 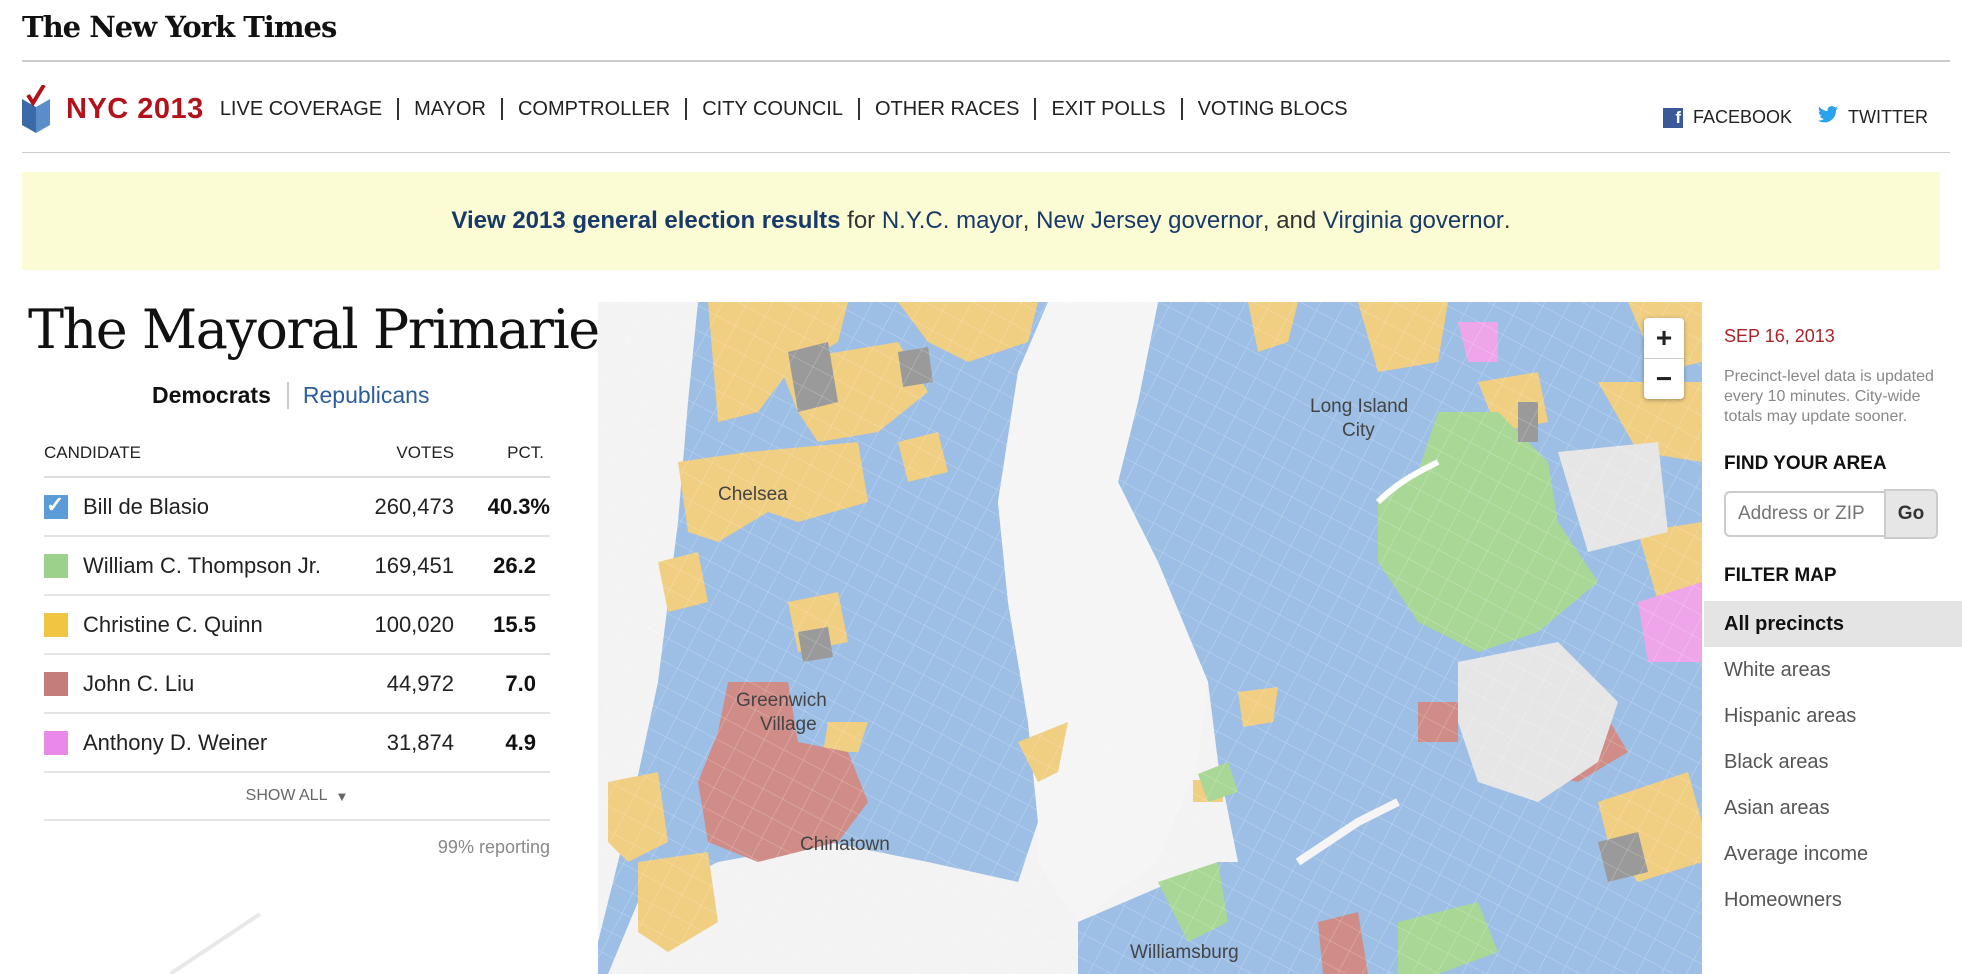 What do you see at coordinates (220, 395) in the screenshot?
I see `tab-democrats: Democrats` at bounding box center [220, 395].